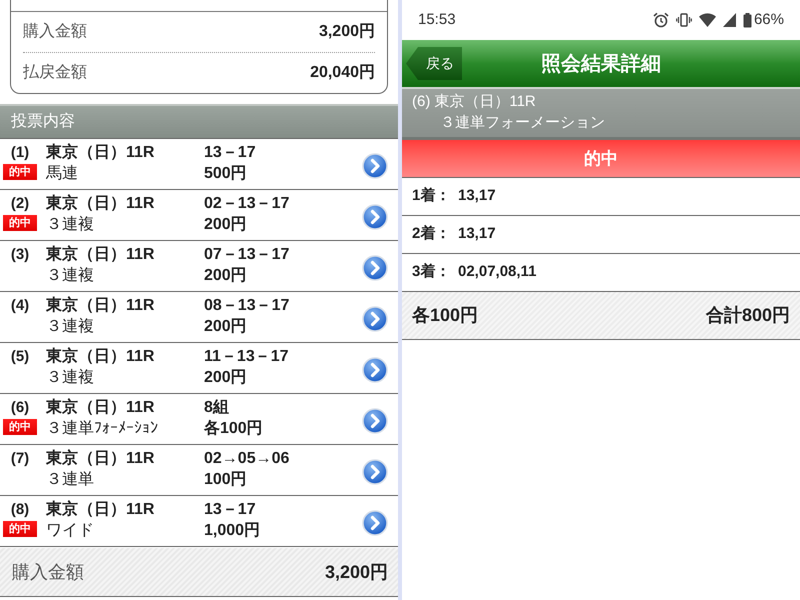  I want to click on bet-number: (1), so click(20, 153).